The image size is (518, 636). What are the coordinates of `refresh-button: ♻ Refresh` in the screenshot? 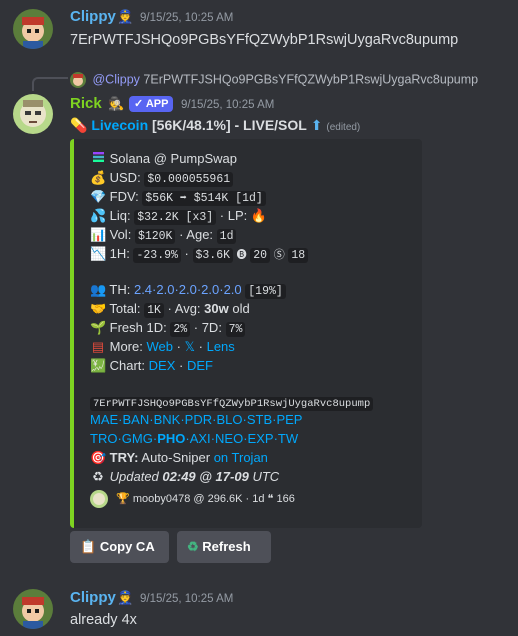 It's located at (224, 547).